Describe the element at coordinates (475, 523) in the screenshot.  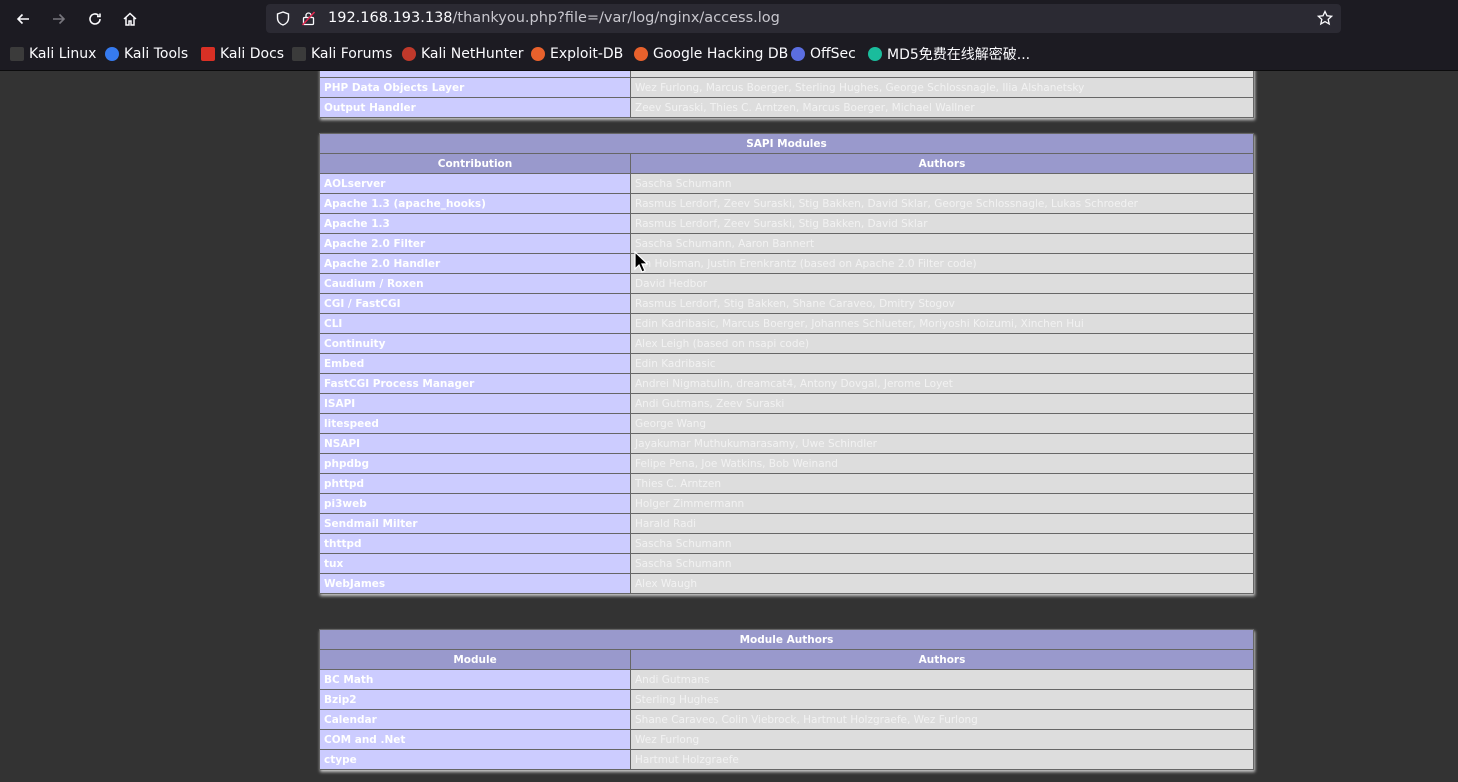
I see `contribution-cell: Sendmail Milter` at that location.